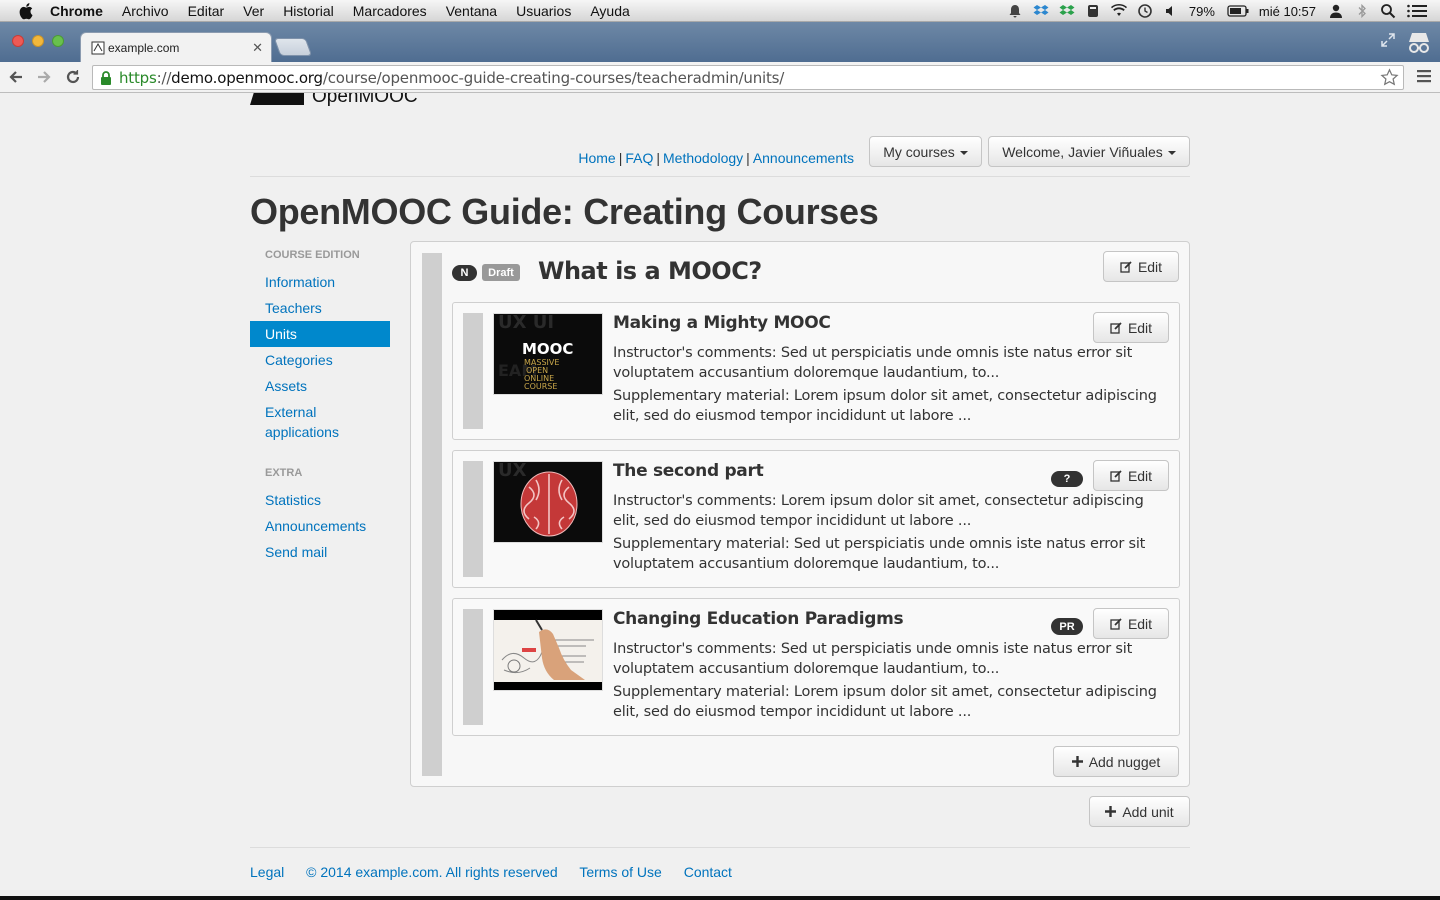  I want to click on menu-ventana: Ventana, so click(471, 11).